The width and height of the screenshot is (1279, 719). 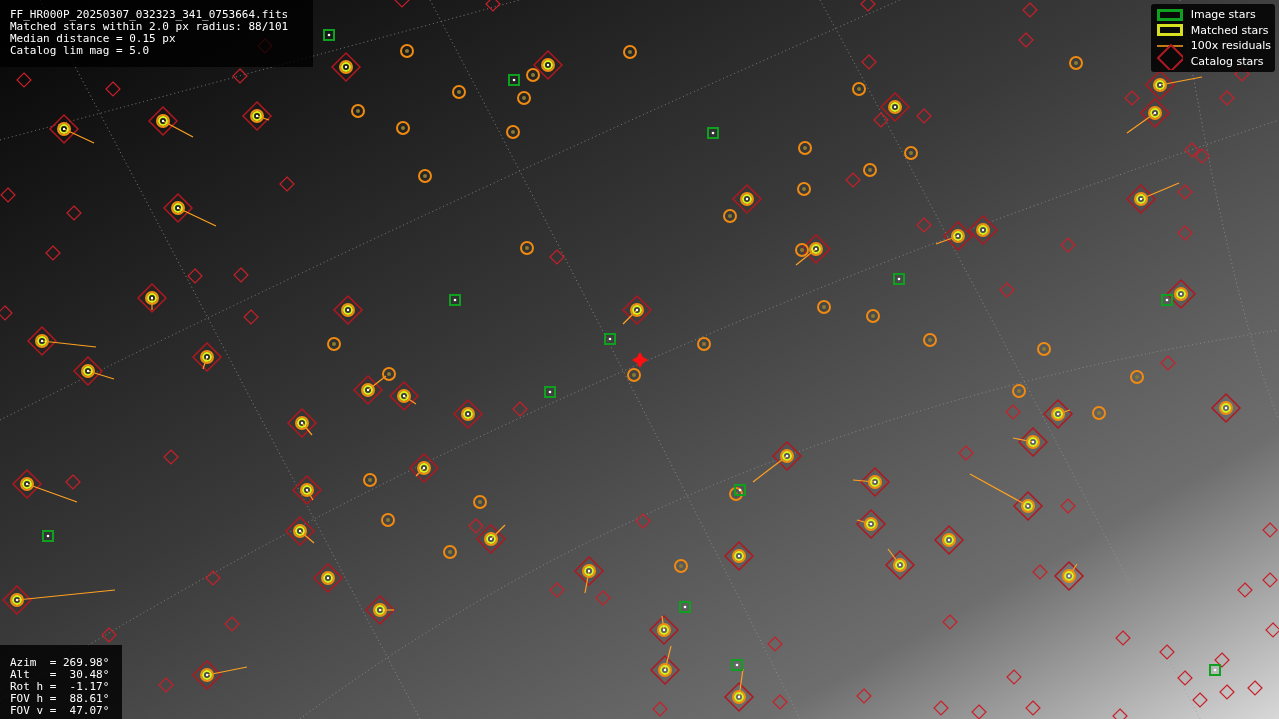 I want to click on line-icon, so click(x=1169, y=45).